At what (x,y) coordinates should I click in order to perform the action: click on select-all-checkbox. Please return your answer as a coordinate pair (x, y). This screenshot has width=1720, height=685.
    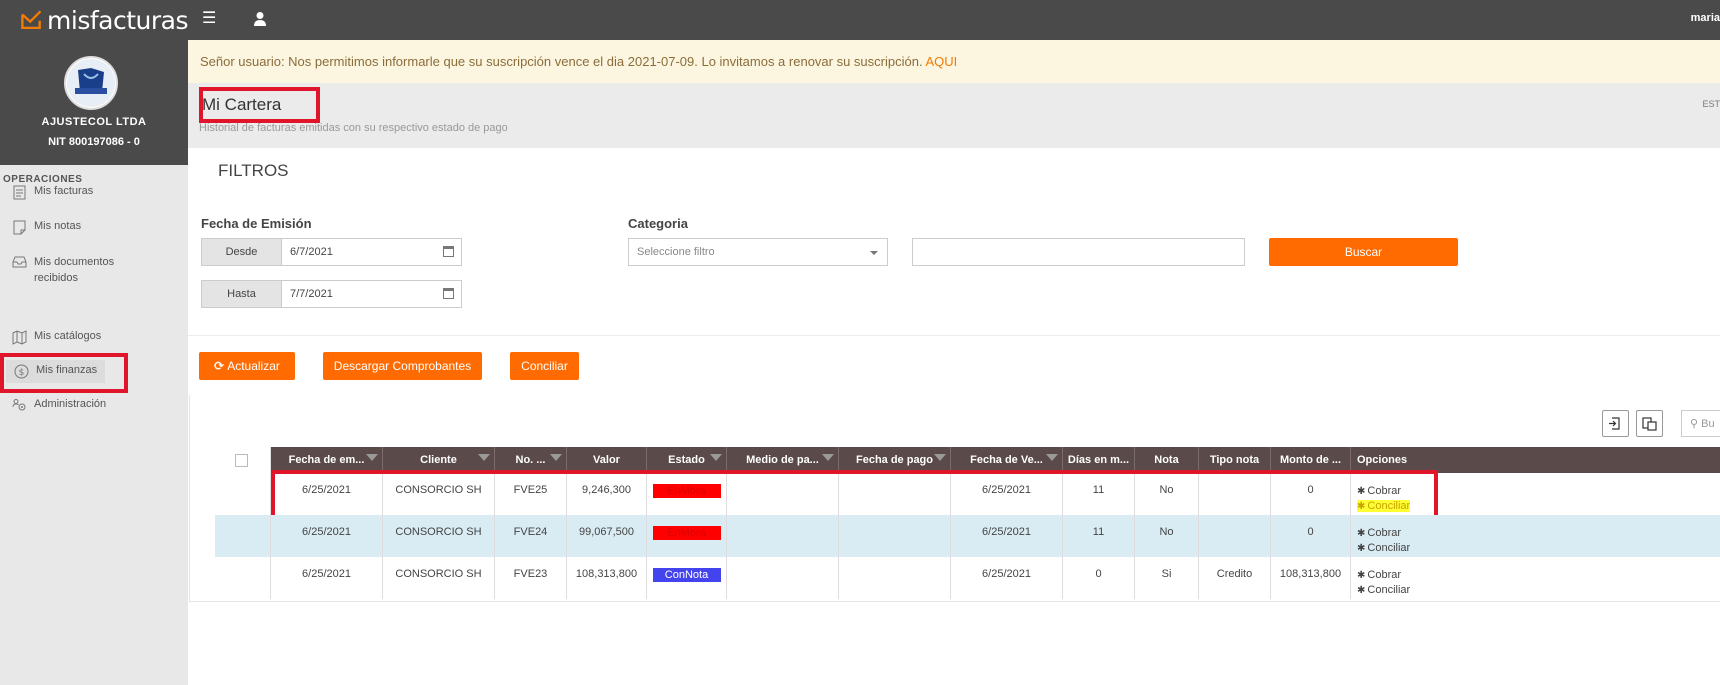
    Looking at the image, I should click on (241, 460).